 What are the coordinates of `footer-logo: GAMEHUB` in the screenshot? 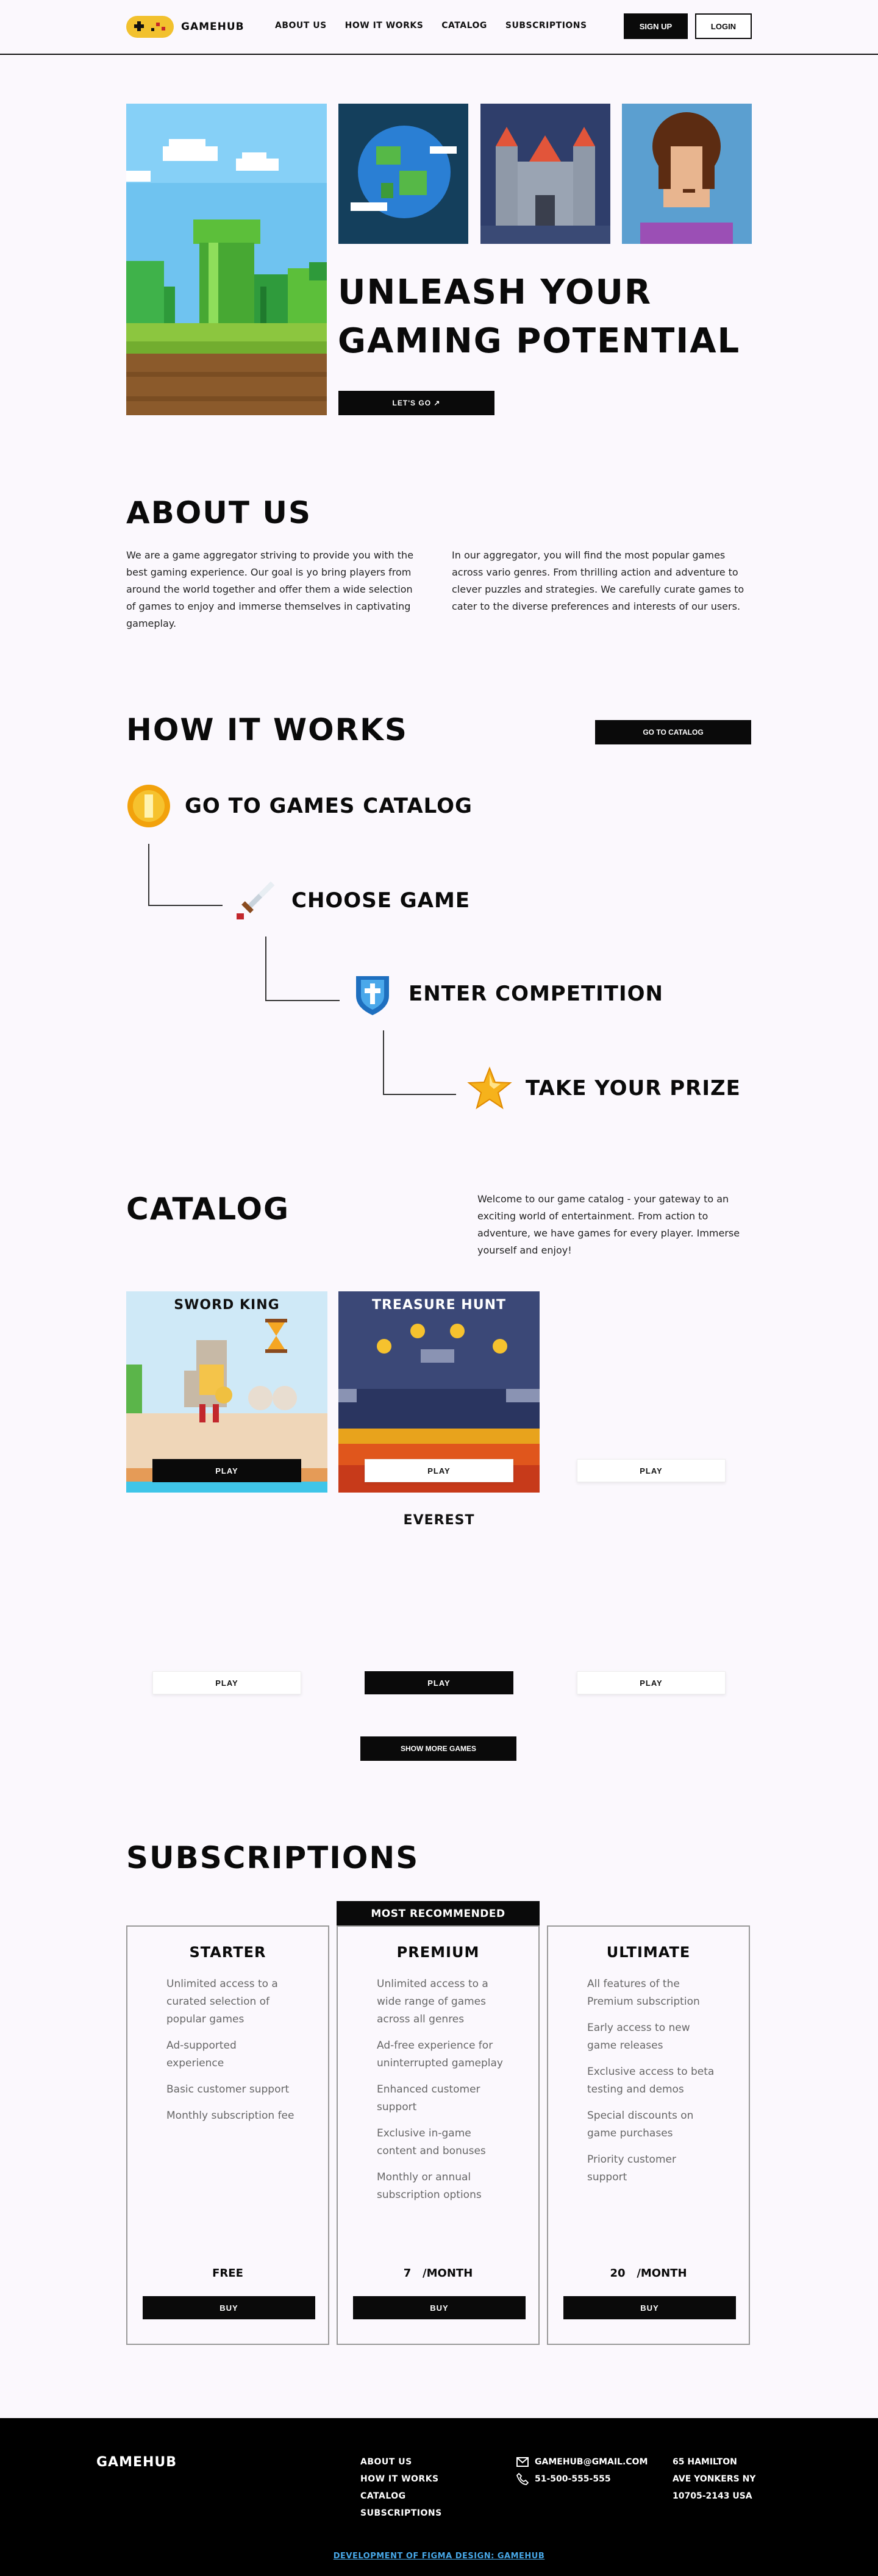 It's located at (136, 2463).